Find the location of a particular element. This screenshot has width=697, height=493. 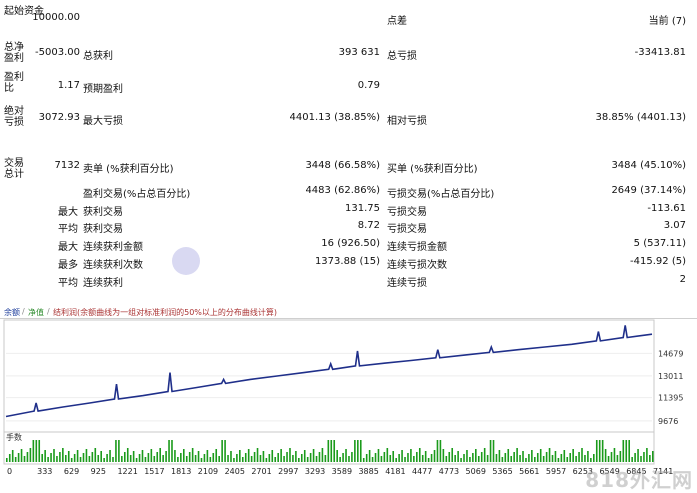

value-relative-drawdown: 38.85% (4401.13) is located at coordinates (640, 117).